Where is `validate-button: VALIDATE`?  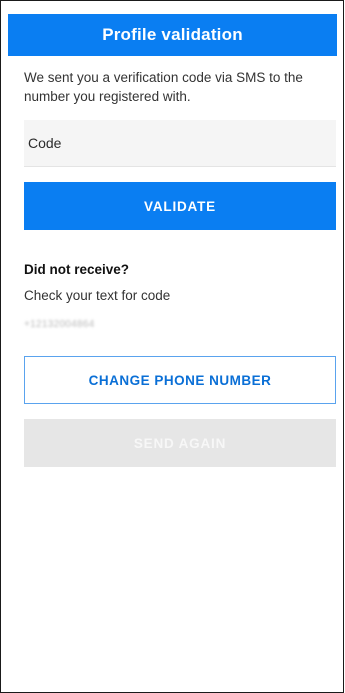
validate-button: VALIDATE is located at coordinates (180, 206).